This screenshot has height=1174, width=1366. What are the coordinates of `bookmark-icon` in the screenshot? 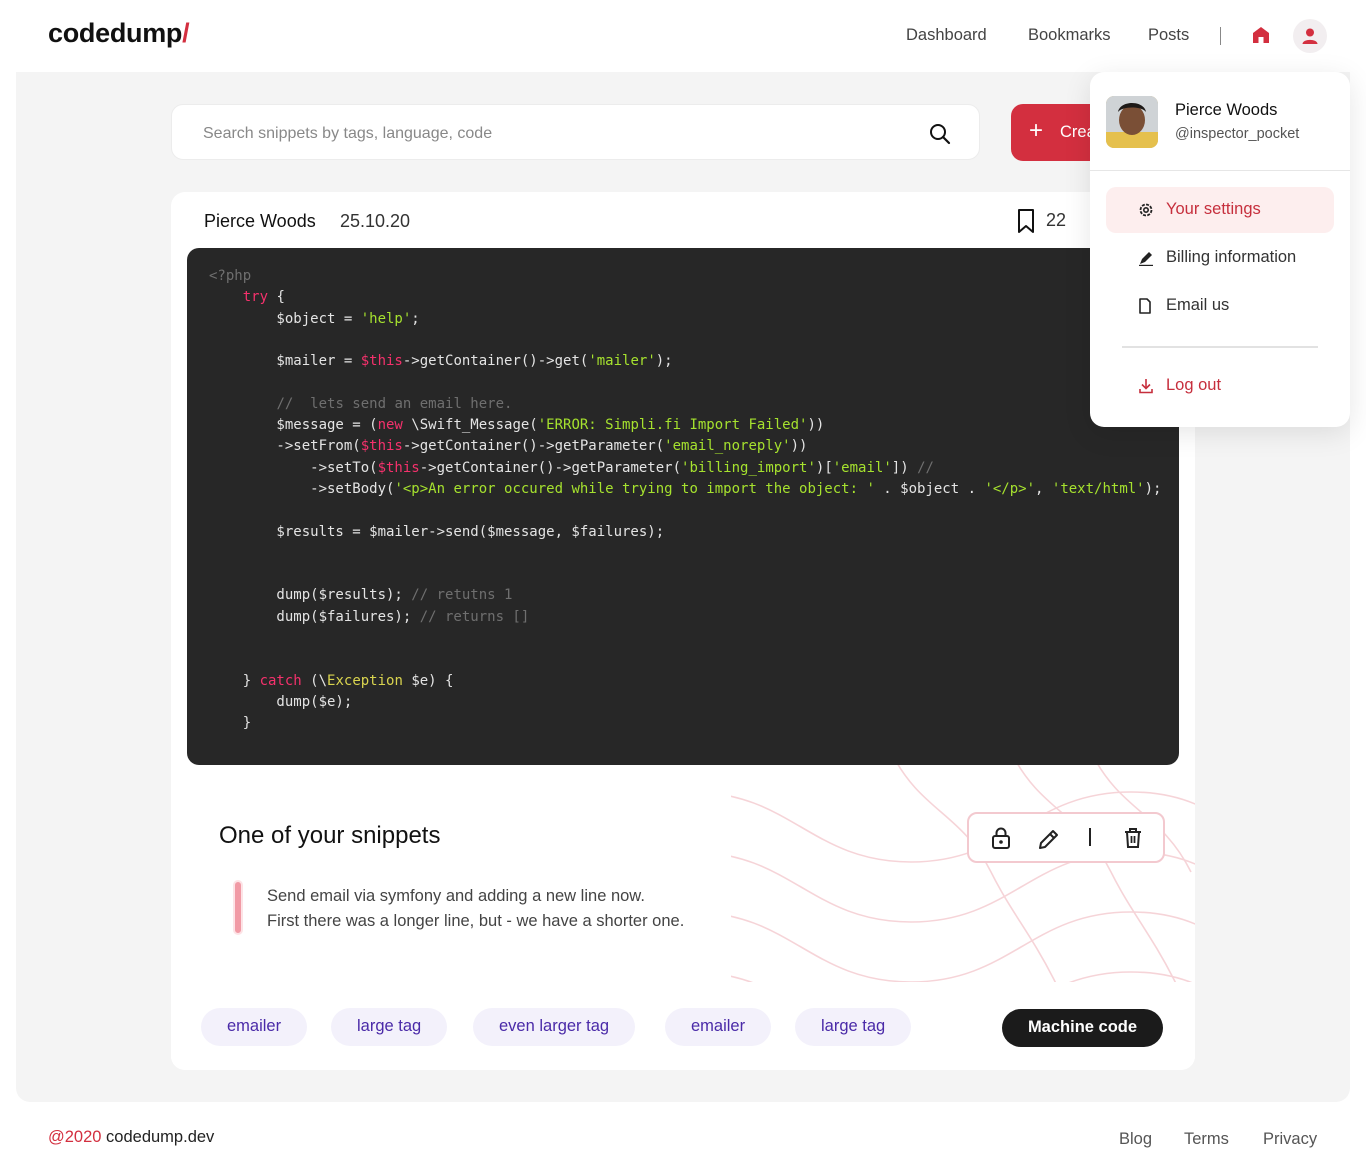 It's located at (1026, 221).